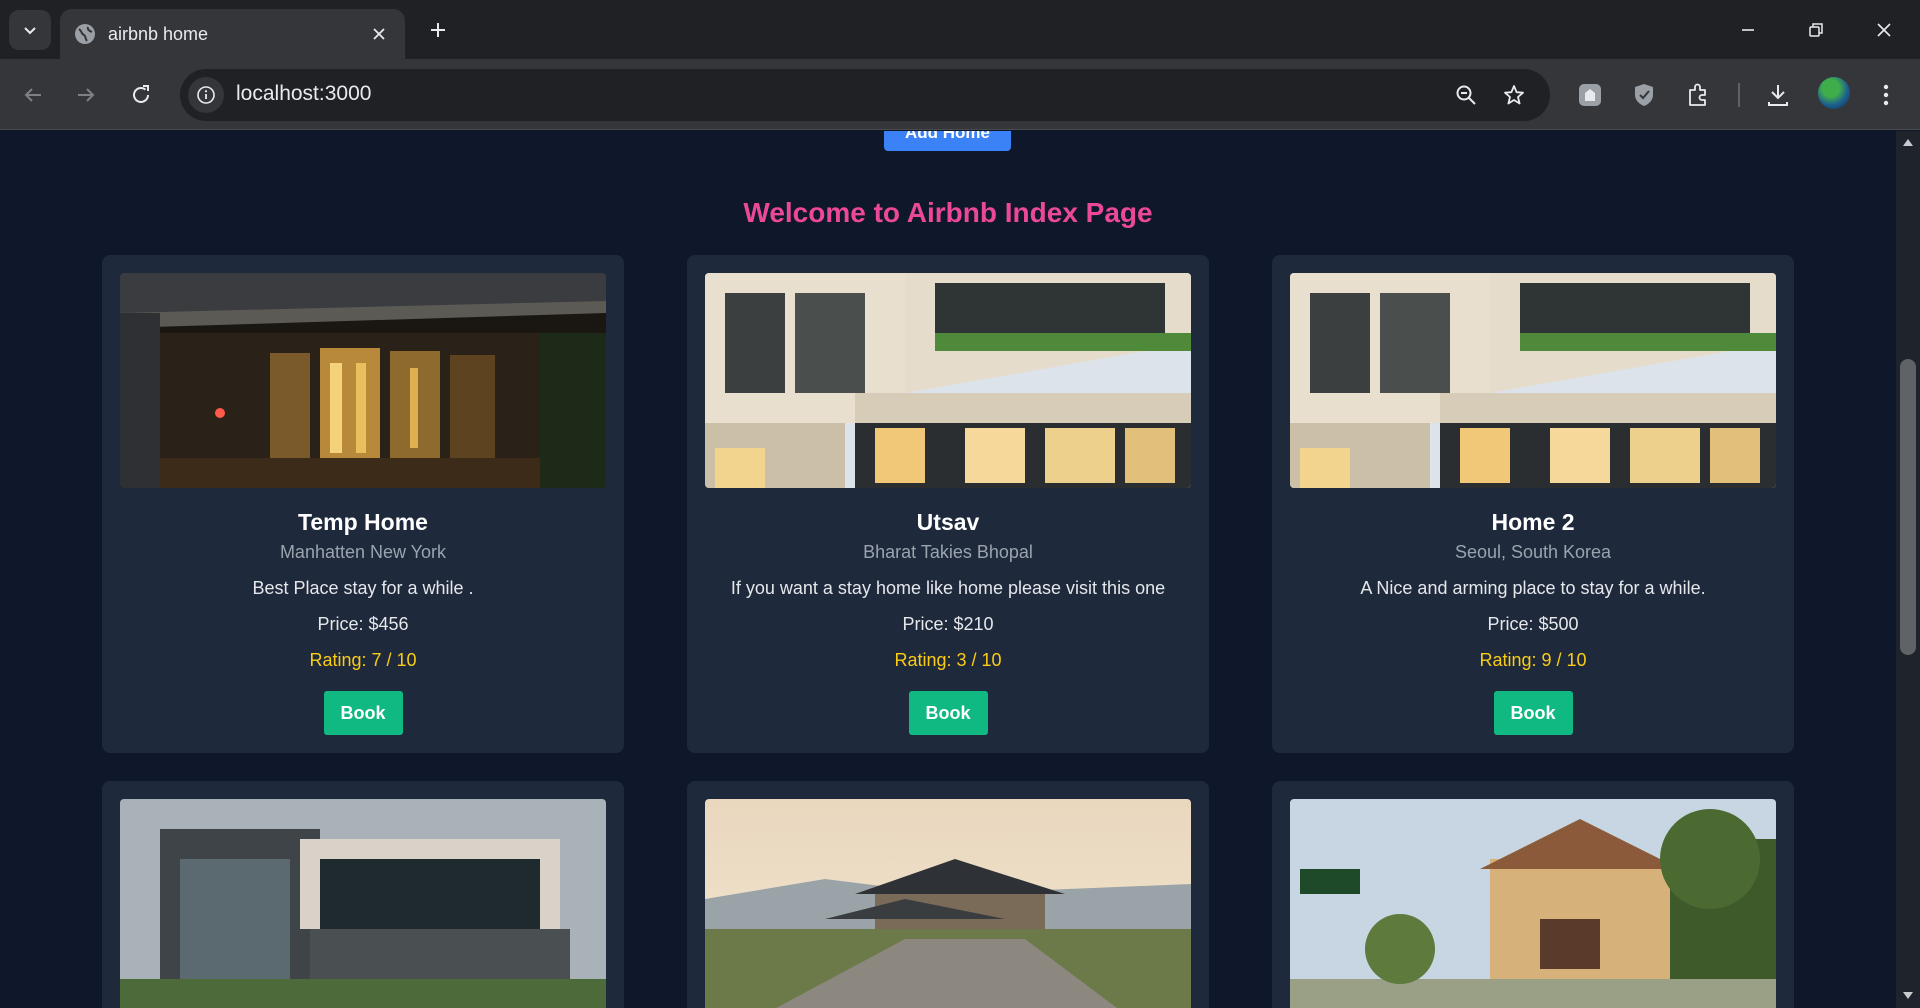 This screenshot has width=1920, height=1008. I want to click on info-icon, so click(206, 95).